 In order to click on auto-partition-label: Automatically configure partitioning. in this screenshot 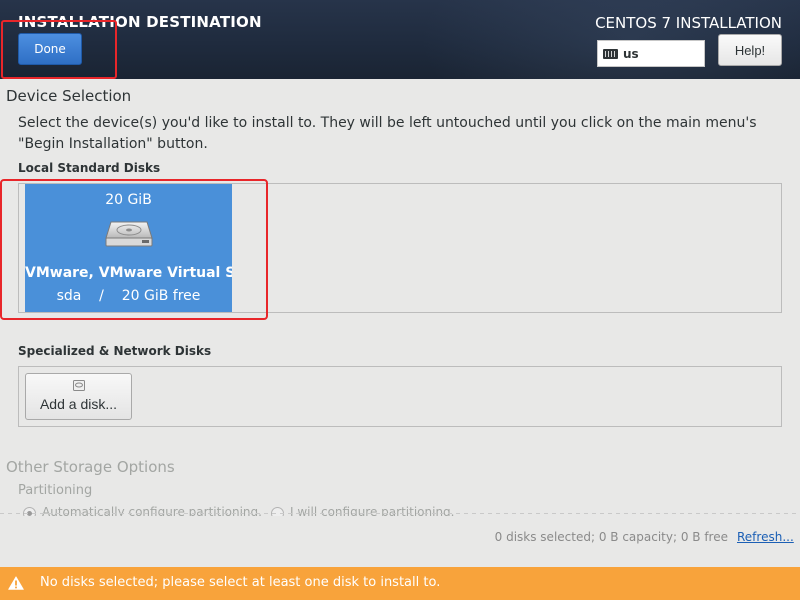, I will do `click(152, 510)`.